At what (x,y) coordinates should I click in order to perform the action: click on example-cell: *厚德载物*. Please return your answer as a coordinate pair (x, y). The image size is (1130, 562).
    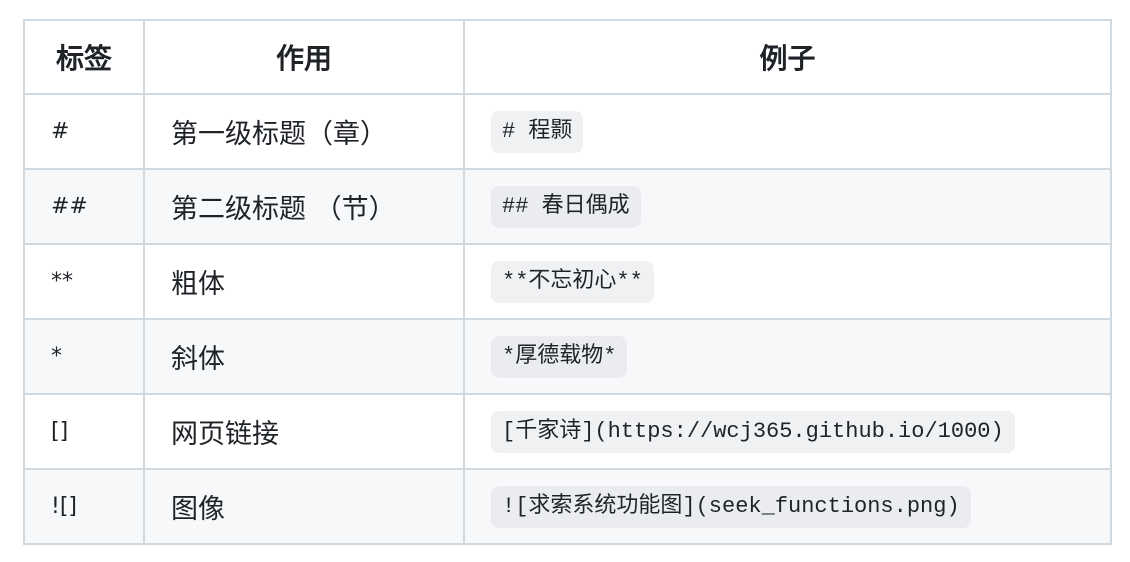
    Looking at the image, I should click on (787, 356).